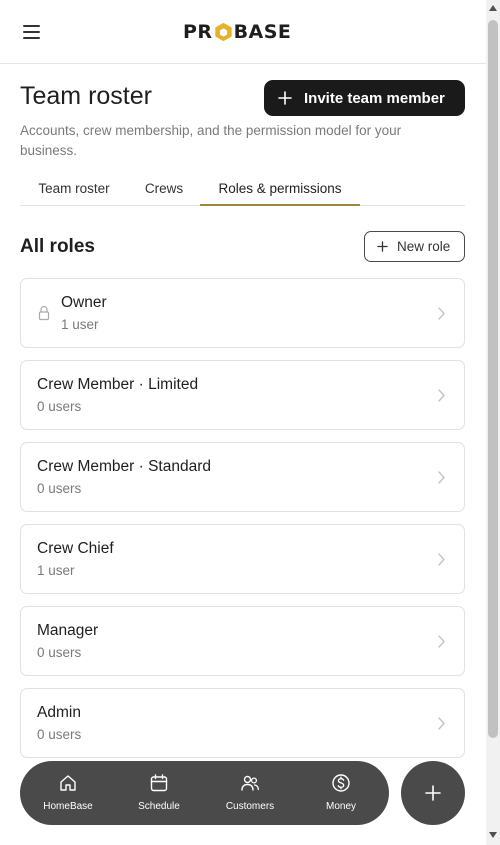 The width and height of the screenshot is (500, 845). I want to click on scrollbar, so click(493, 422).